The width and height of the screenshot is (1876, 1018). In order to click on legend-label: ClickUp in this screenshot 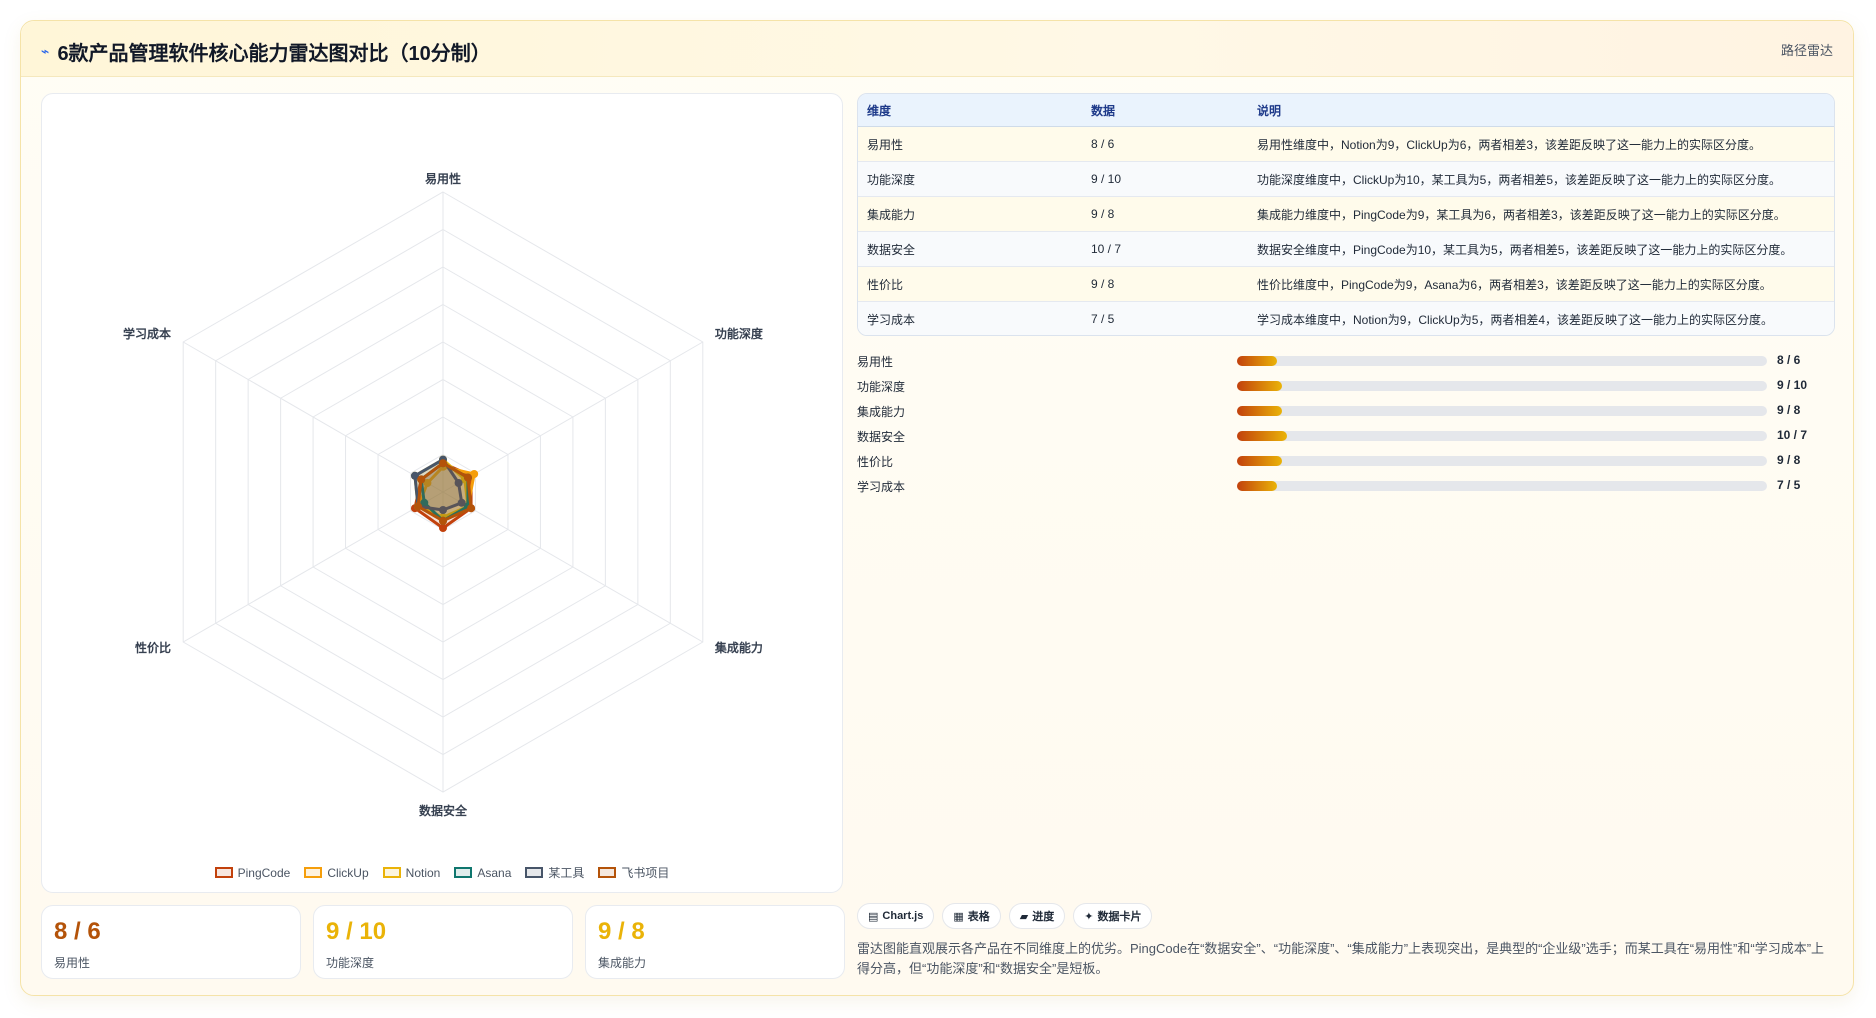, I will do `click(348, 872)`.